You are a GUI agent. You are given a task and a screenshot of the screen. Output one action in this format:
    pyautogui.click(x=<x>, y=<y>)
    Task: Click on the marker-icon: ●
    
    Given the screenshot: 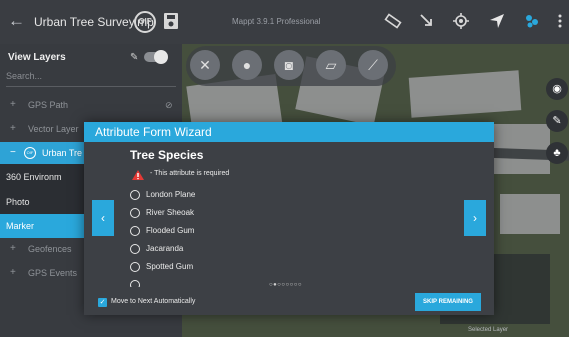 What is the action you would take?
    pyautogui.click(x=247, y=65)
    